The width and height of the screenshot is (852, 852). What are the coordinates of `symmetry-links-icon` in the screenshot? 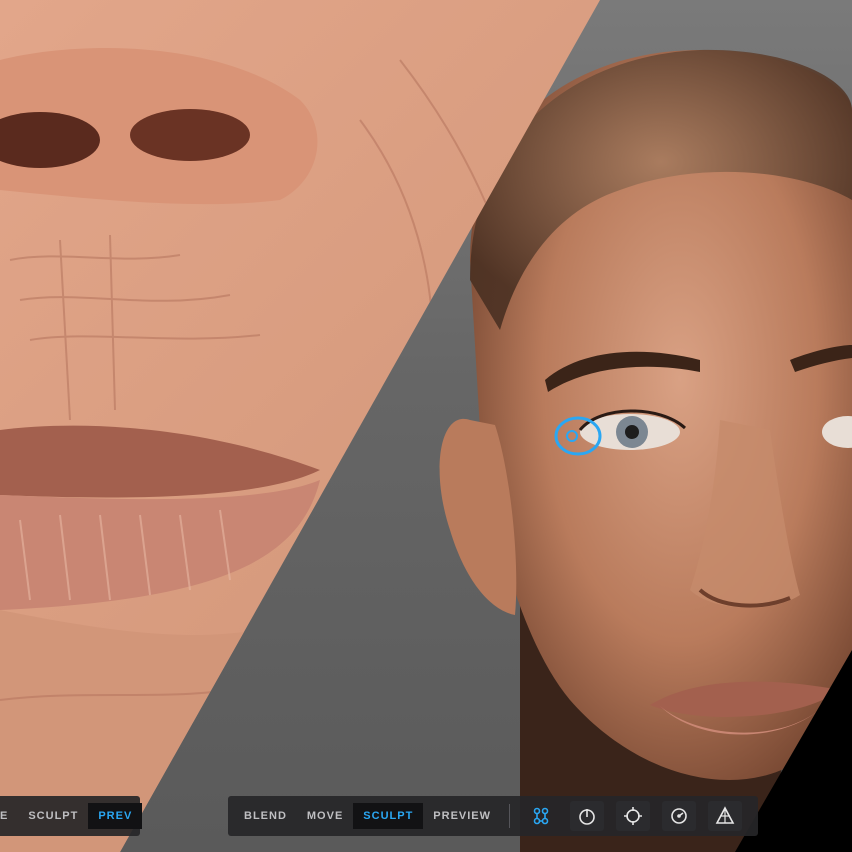 It's located at (541, 816).